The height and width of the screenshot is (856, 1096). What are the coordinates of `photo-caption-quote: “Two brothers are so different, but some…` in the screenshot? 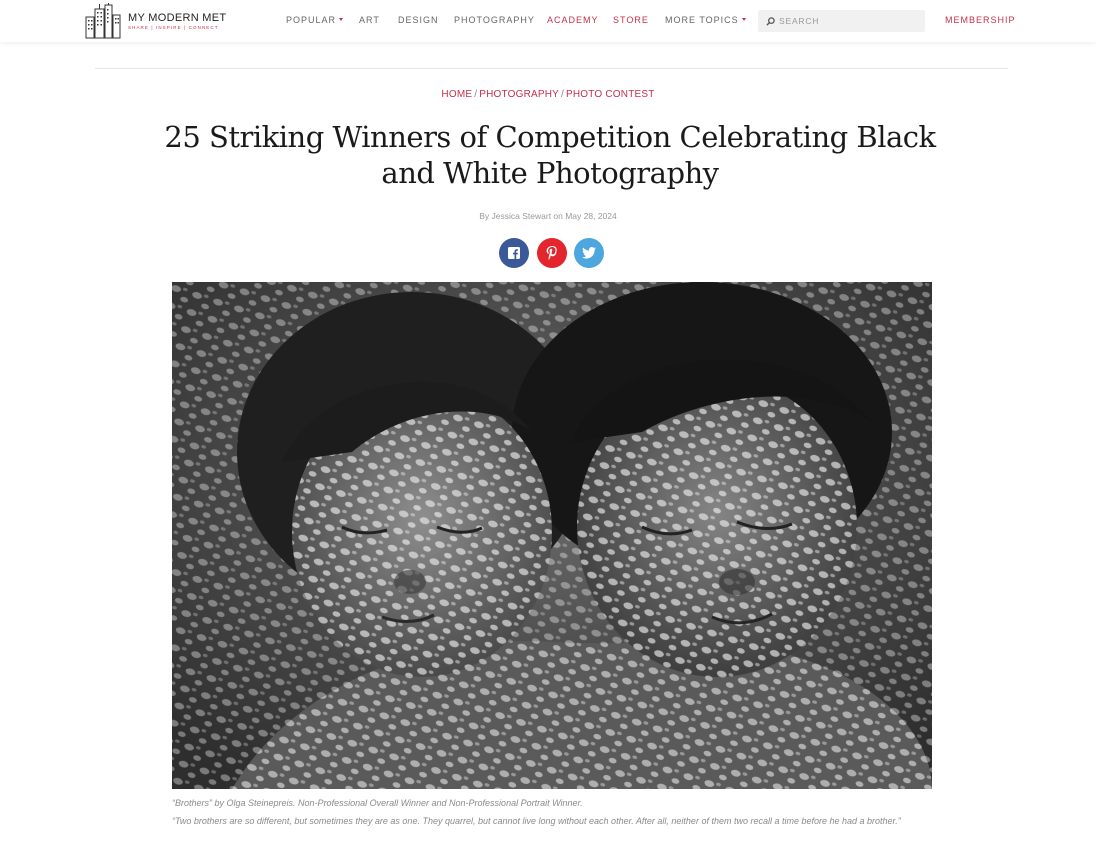 It's located at (536, 821).